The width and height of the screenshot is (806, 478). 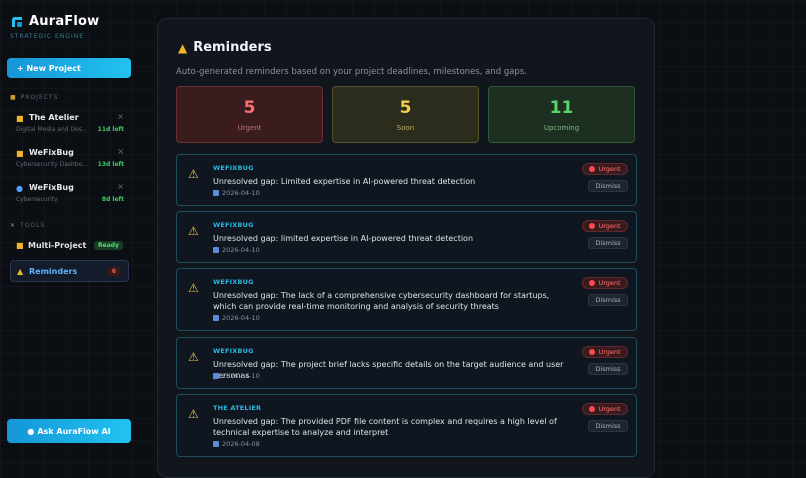 I want to click on page-title-text: Reminders, so click(x=232, y=47).